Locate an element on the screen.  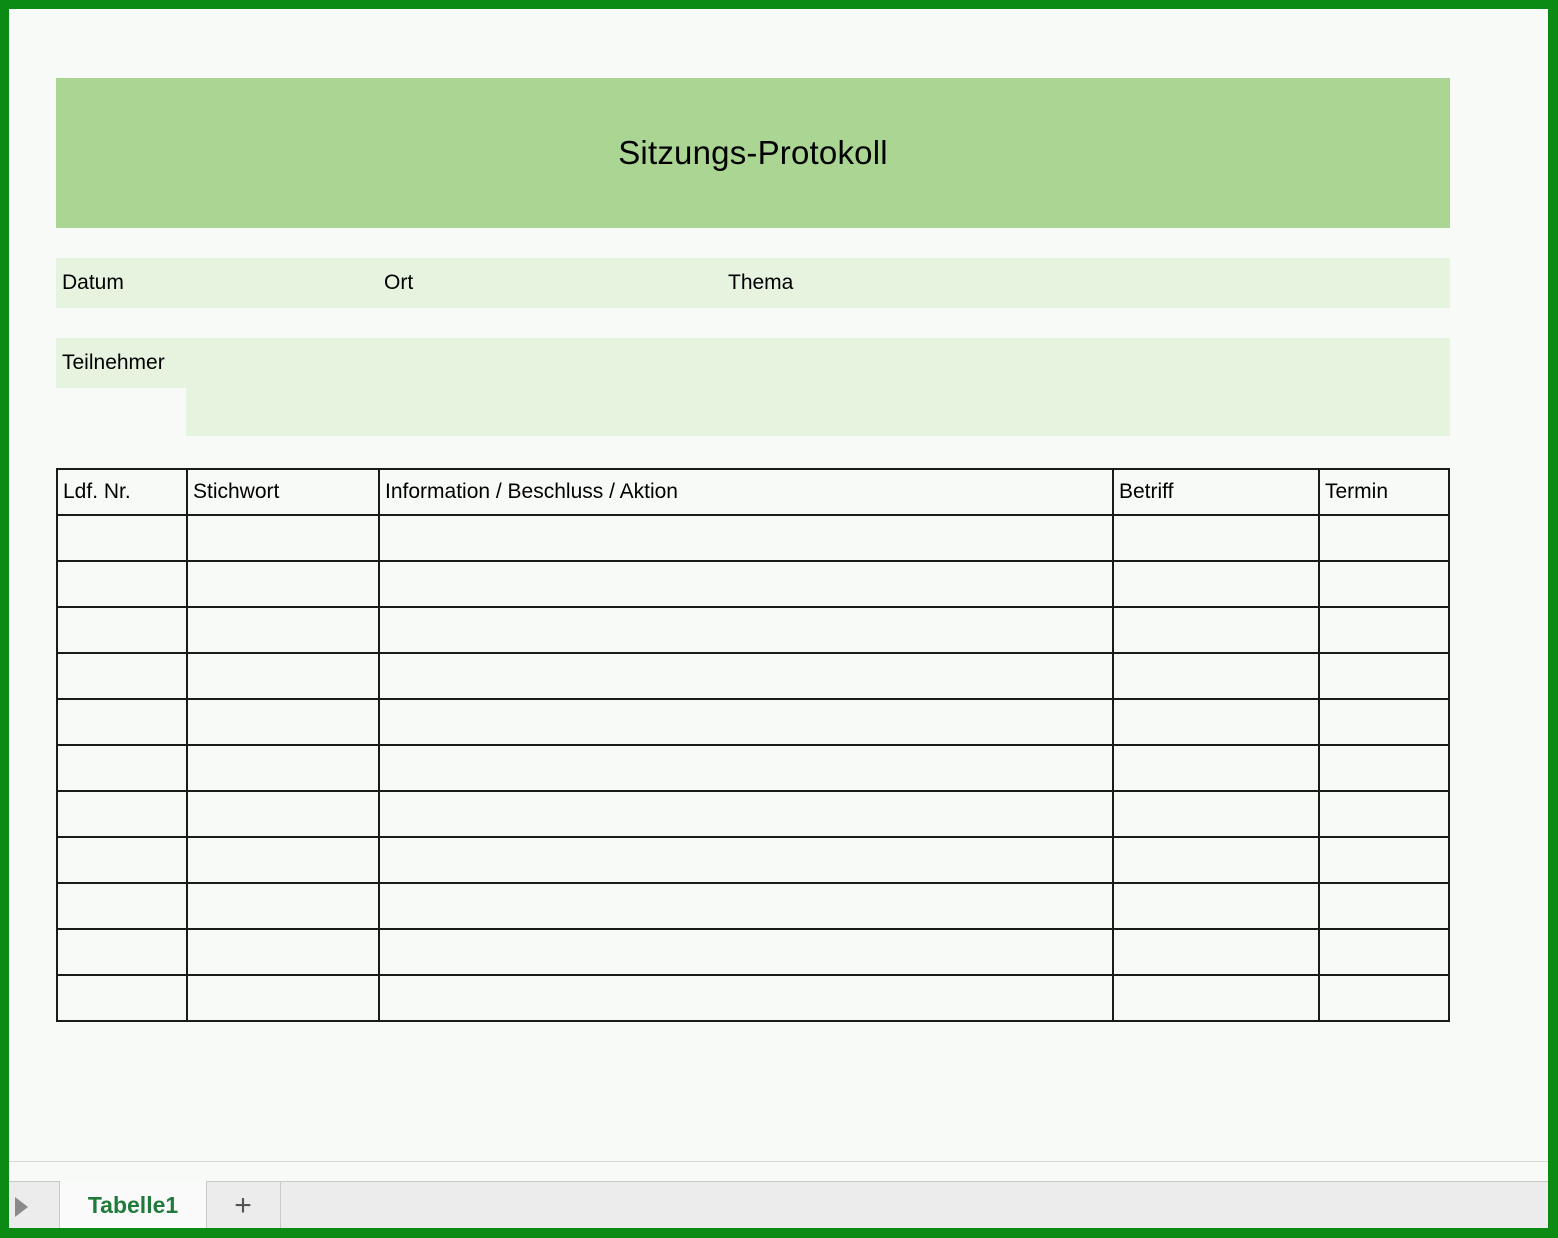
thema-label: Thema is located at coordinates (761, 282).